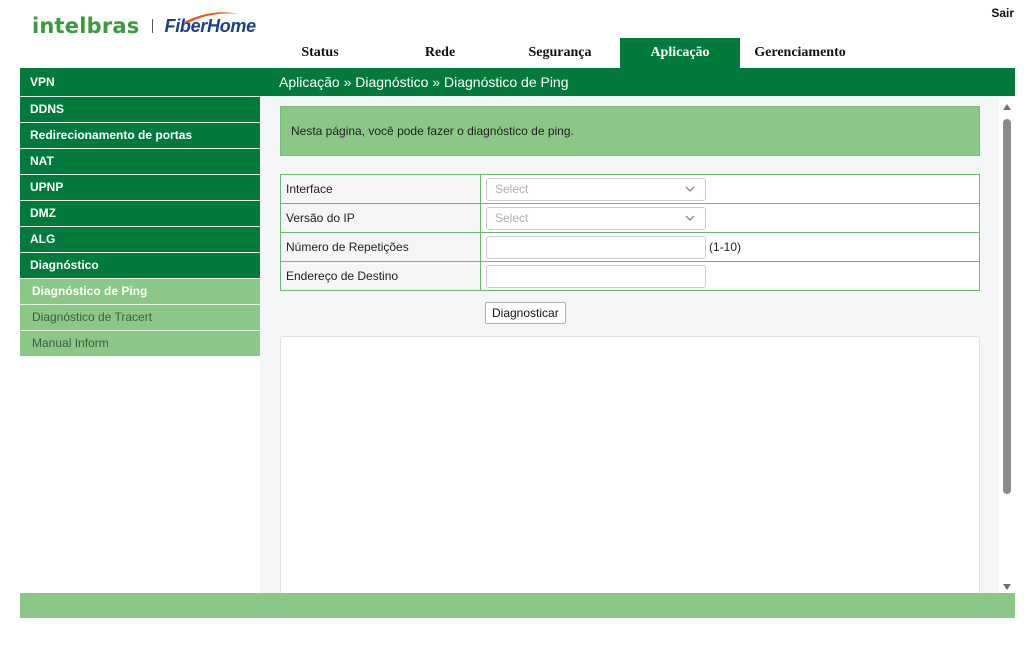 This screenshot has height=649, width=1032. I want to click on interface-select: Select, so click(596, 189).